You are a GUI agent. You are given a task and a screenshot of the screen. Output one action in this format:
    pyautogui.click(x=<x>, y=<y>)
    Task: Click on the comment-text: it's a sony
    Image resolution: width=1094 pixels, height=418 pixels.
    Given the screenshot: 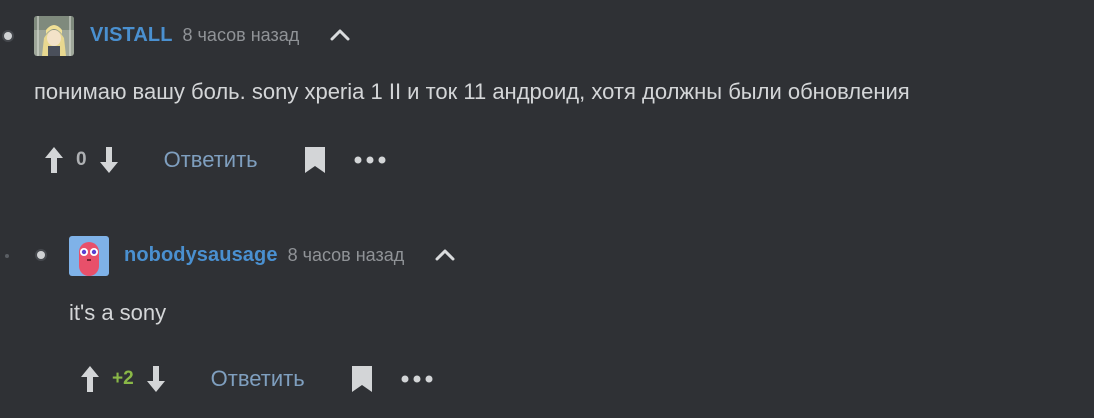 What is the action you would take?
    pyautogui.click(x=118, y=312)
    